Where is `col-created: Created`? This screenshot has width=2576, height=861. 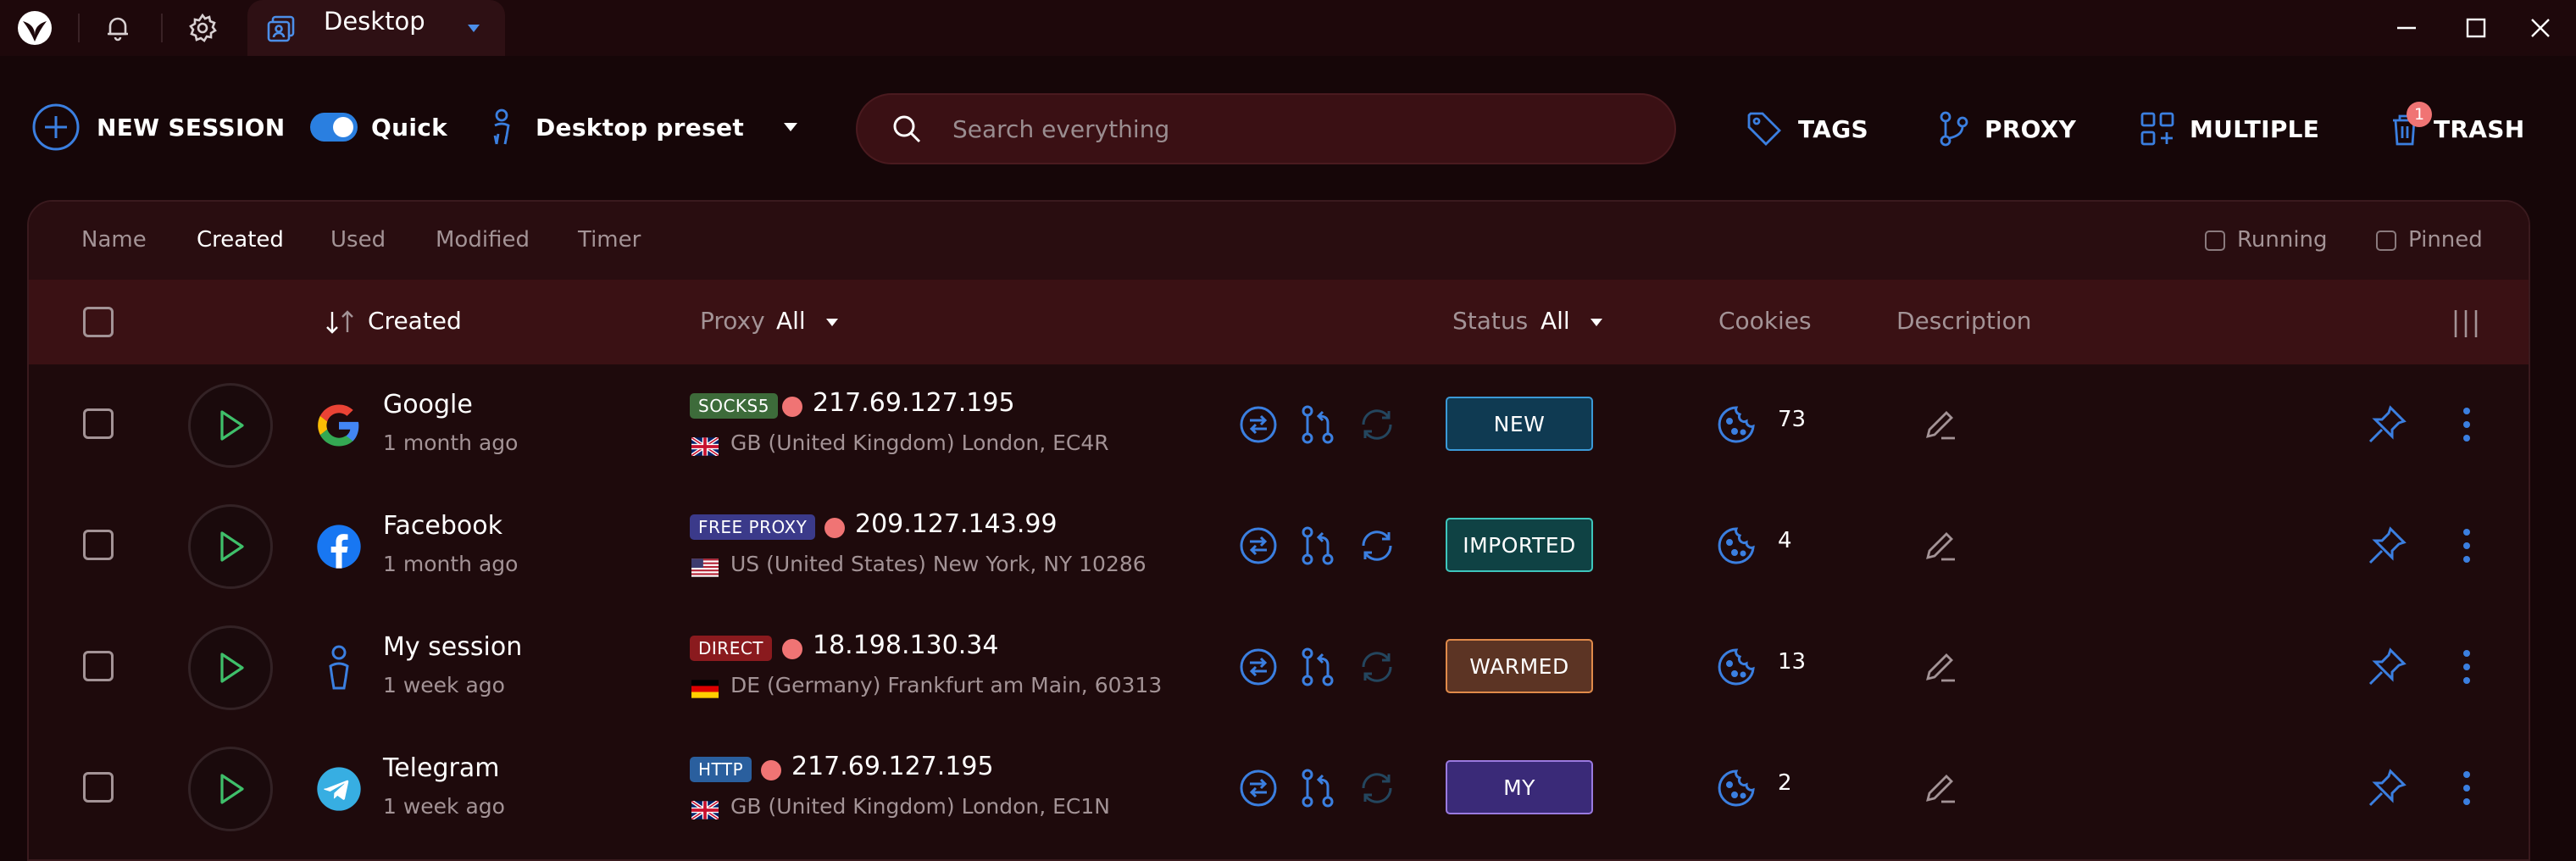
col-created: Created is located at coordinates (415, 321).